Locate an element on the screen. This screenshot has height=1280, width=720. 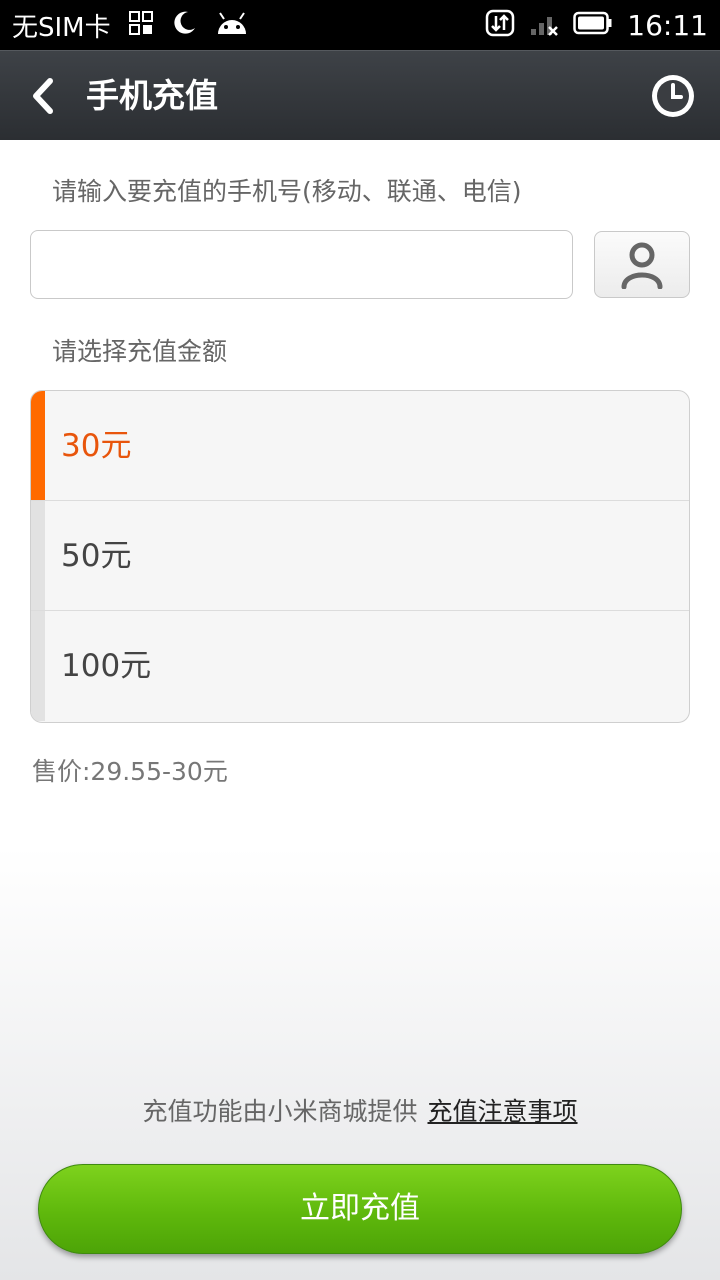
recharge-now-button: 立即充值 is located at coordinates (360, 1209).